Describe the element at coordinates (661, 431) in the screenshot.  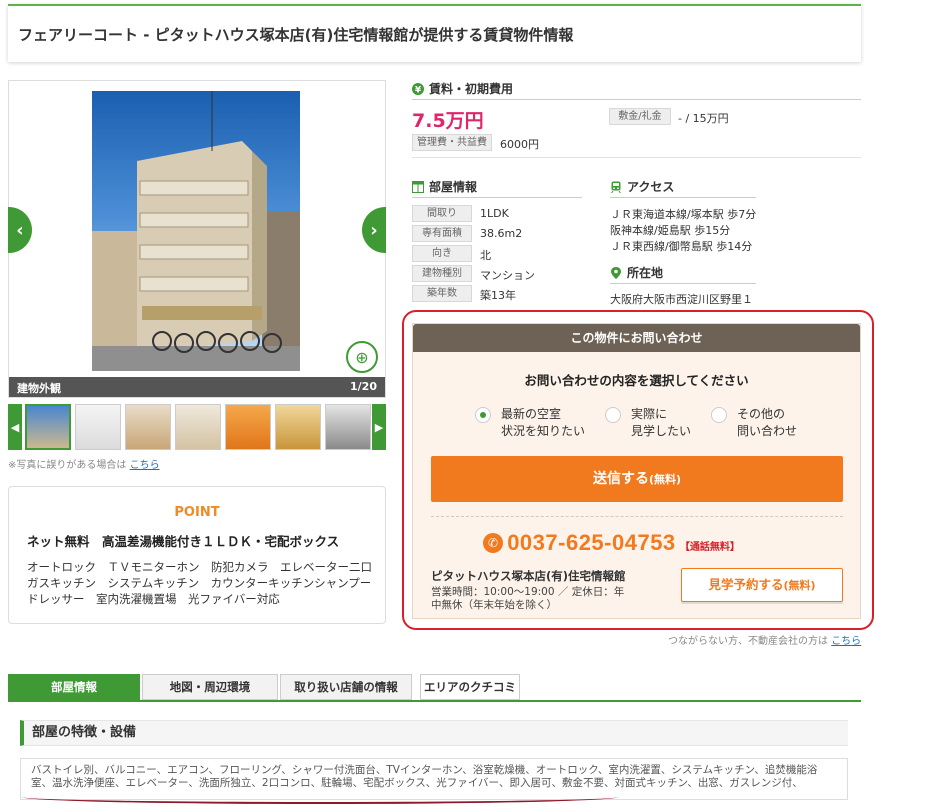
I see `option-line: 見学したい` at that location.